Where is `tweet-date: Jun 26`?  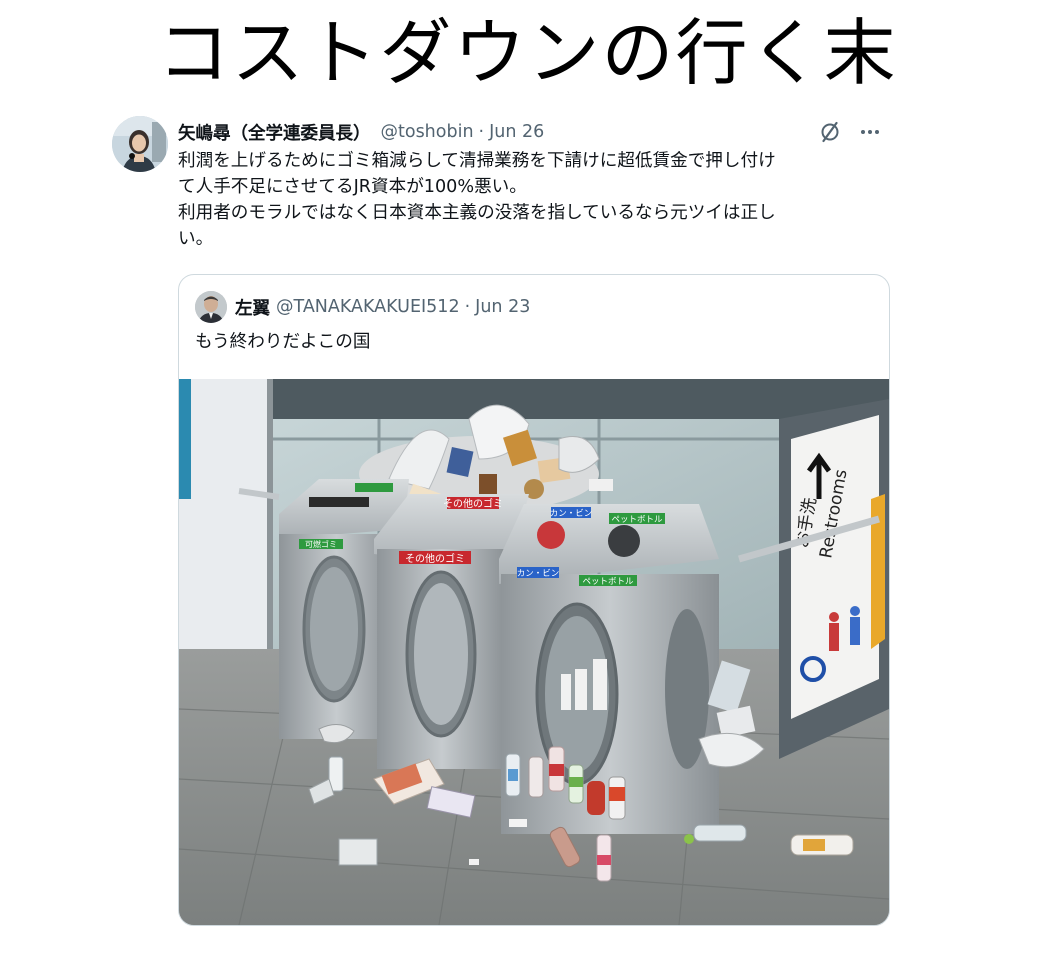
tweet-date: Jun 26 is located at coordinates (516, 132).